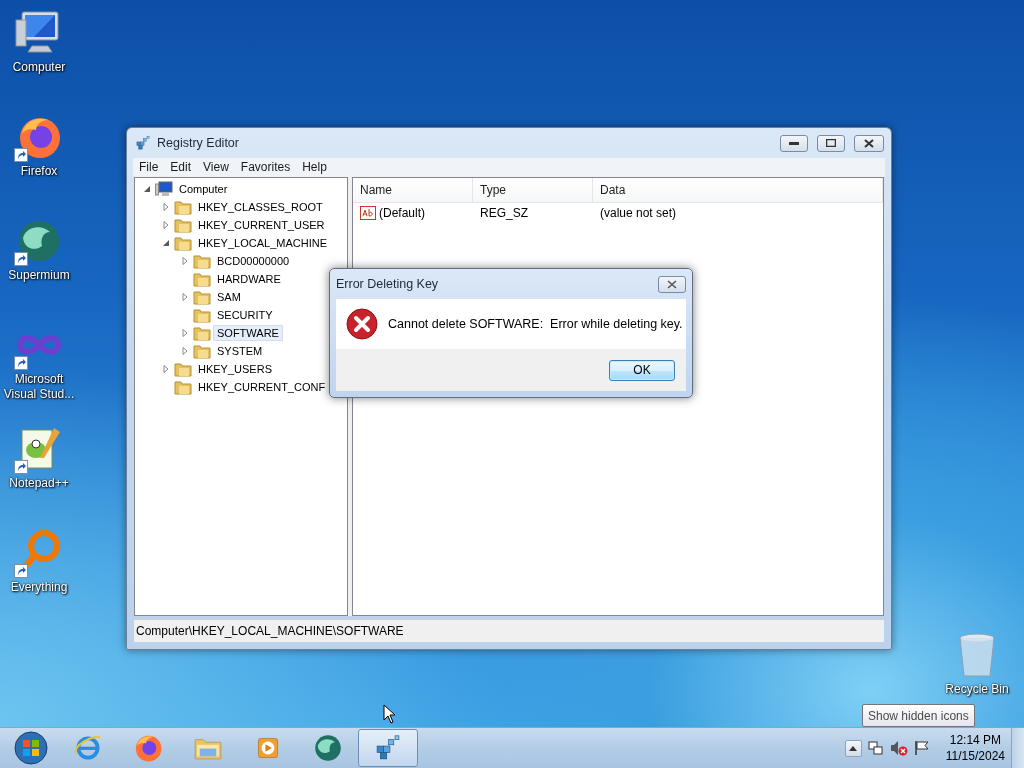  What do you see at coordinates (39, 41) in the screenshot?
I see `desktop-shortcut: Computer` at bounding box center [39, 41].